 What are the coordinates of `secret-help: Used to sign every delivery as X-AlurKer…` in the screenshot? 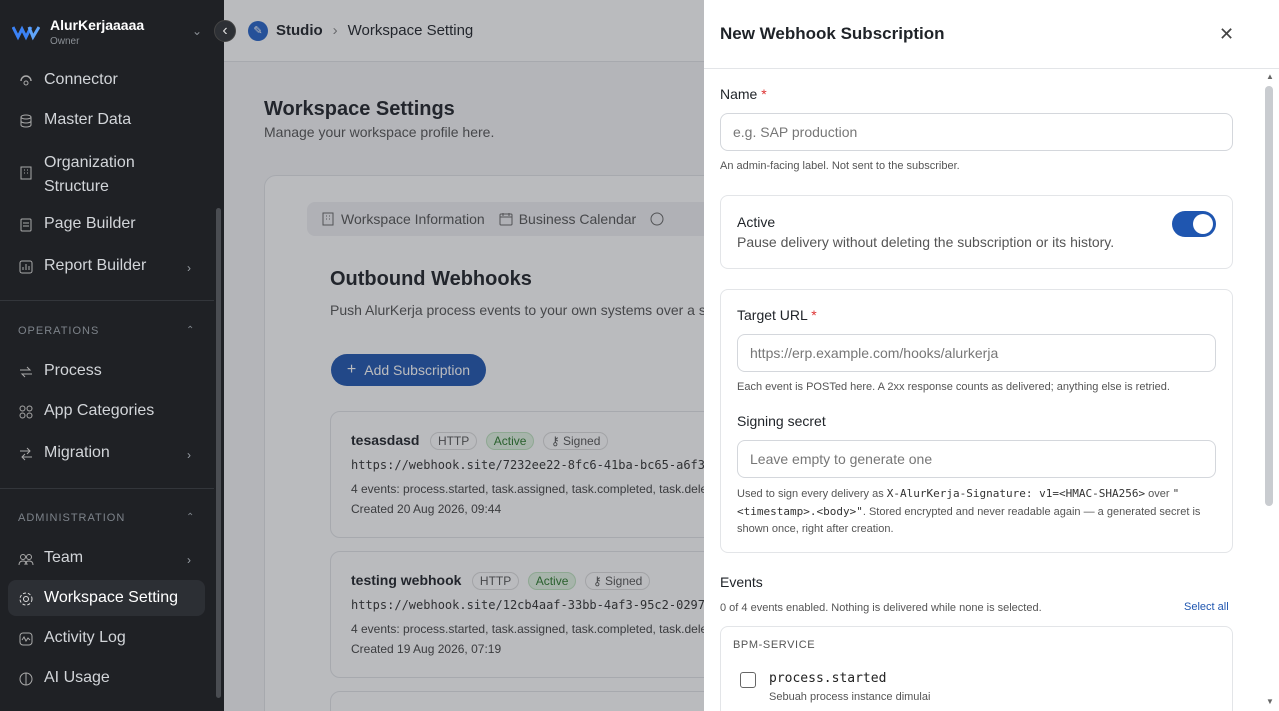 It's located at (969, 511).